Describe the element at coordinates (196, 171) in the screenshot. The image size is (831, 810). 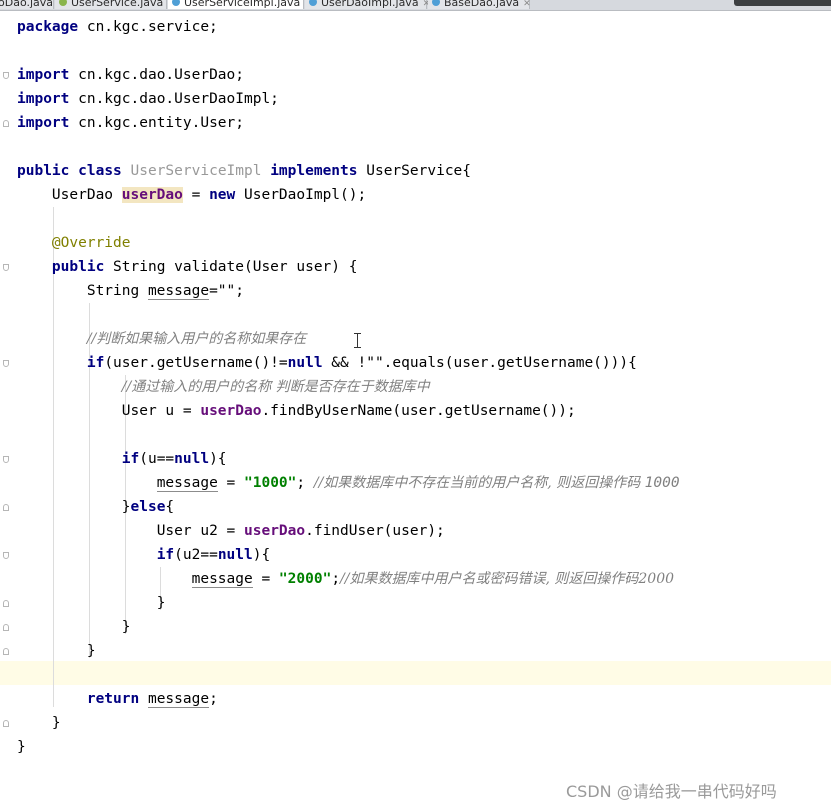
I see `class-name: UserServiceImpl` at that location.